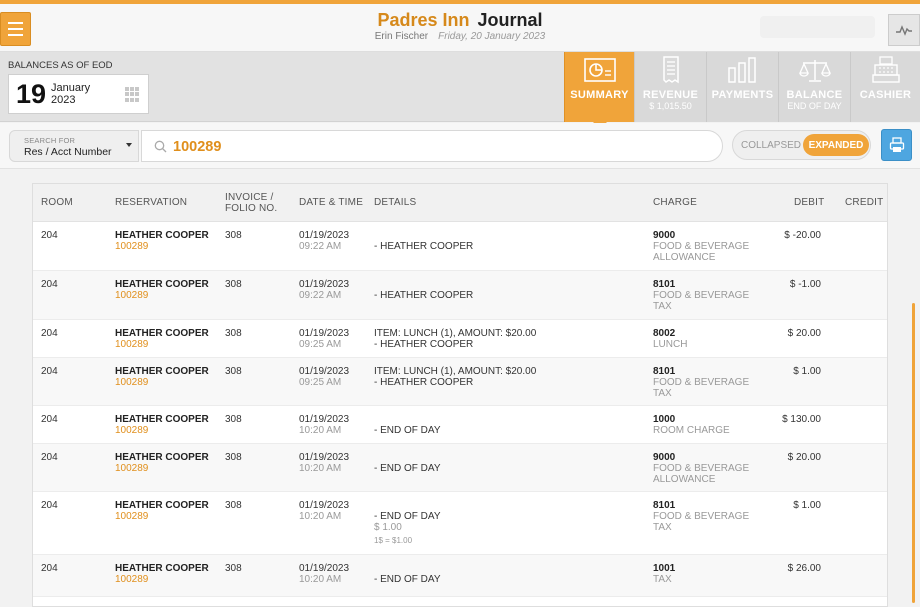 This screenshot has height=607, width=920. Describe the element at coordinates (132, 94) in the screenshot. I see `calendar-grid-icon` at that location.